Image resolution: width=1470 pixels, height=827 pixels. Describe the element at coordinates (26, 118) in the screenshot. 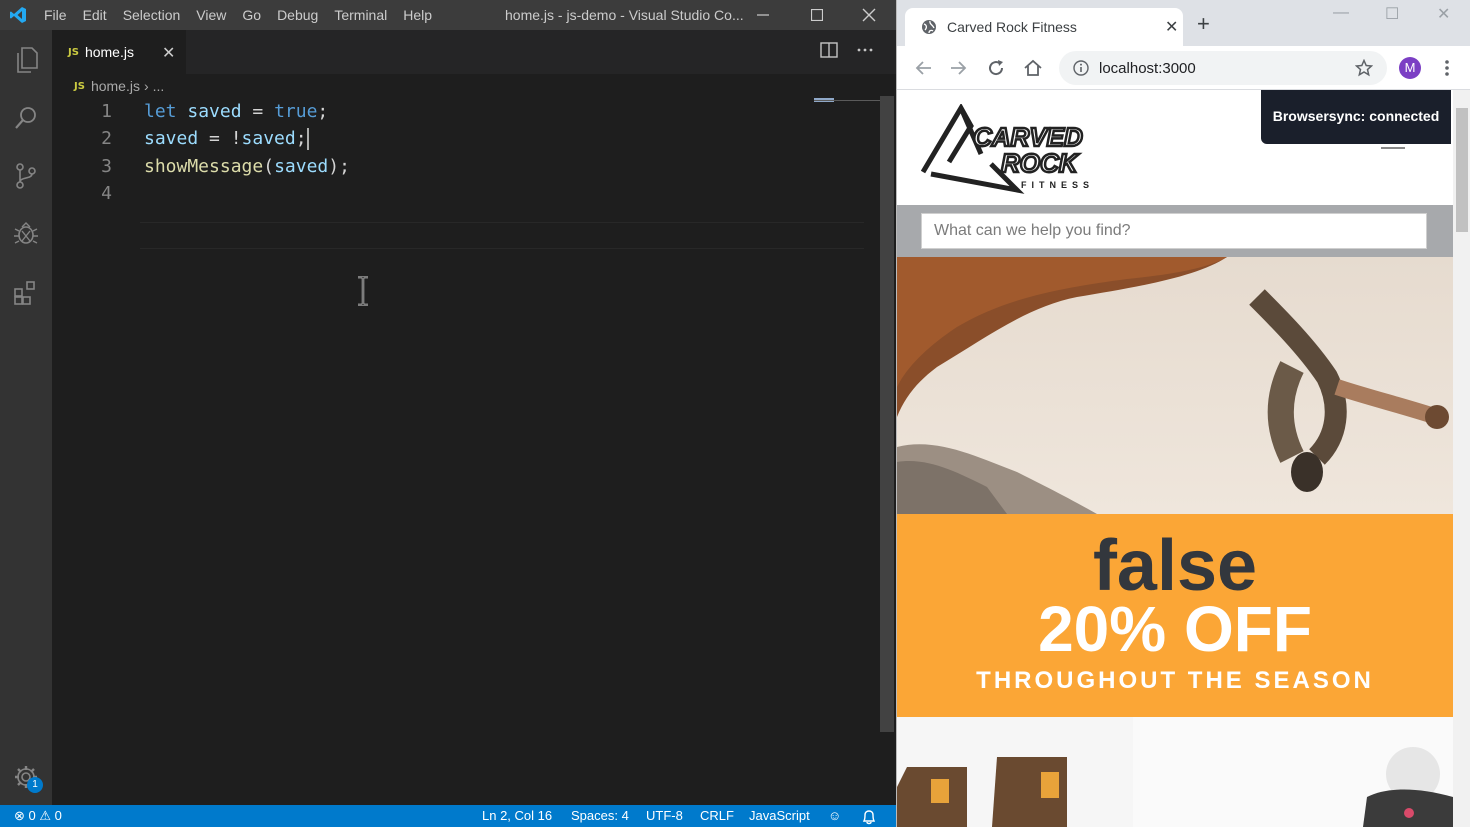

I see `search-icon` at that location.